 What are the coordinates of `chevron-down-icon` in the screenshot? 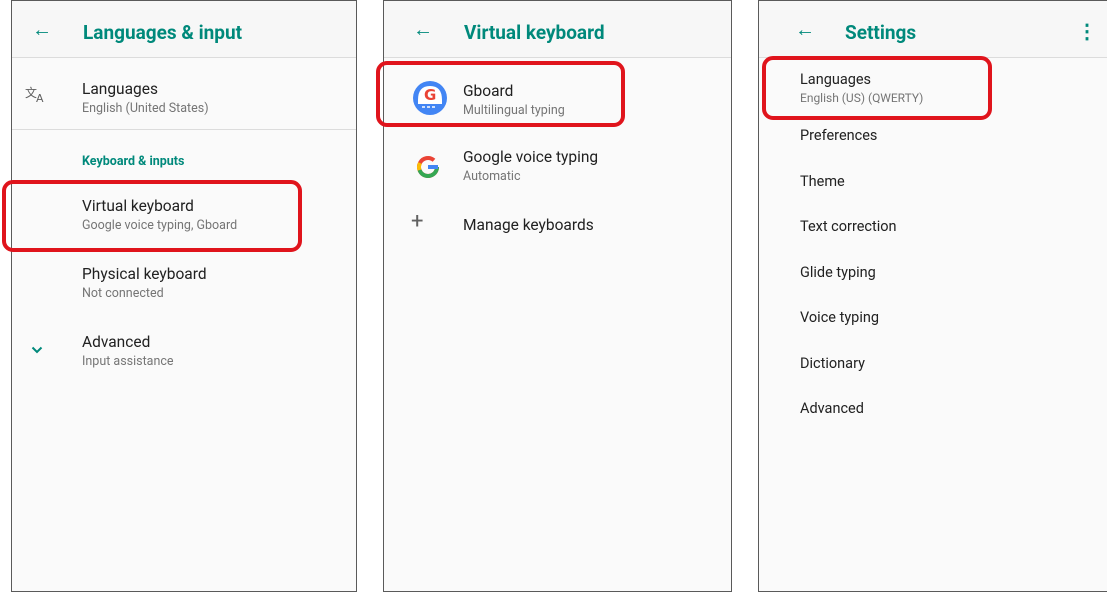 It's located at (37, 350).